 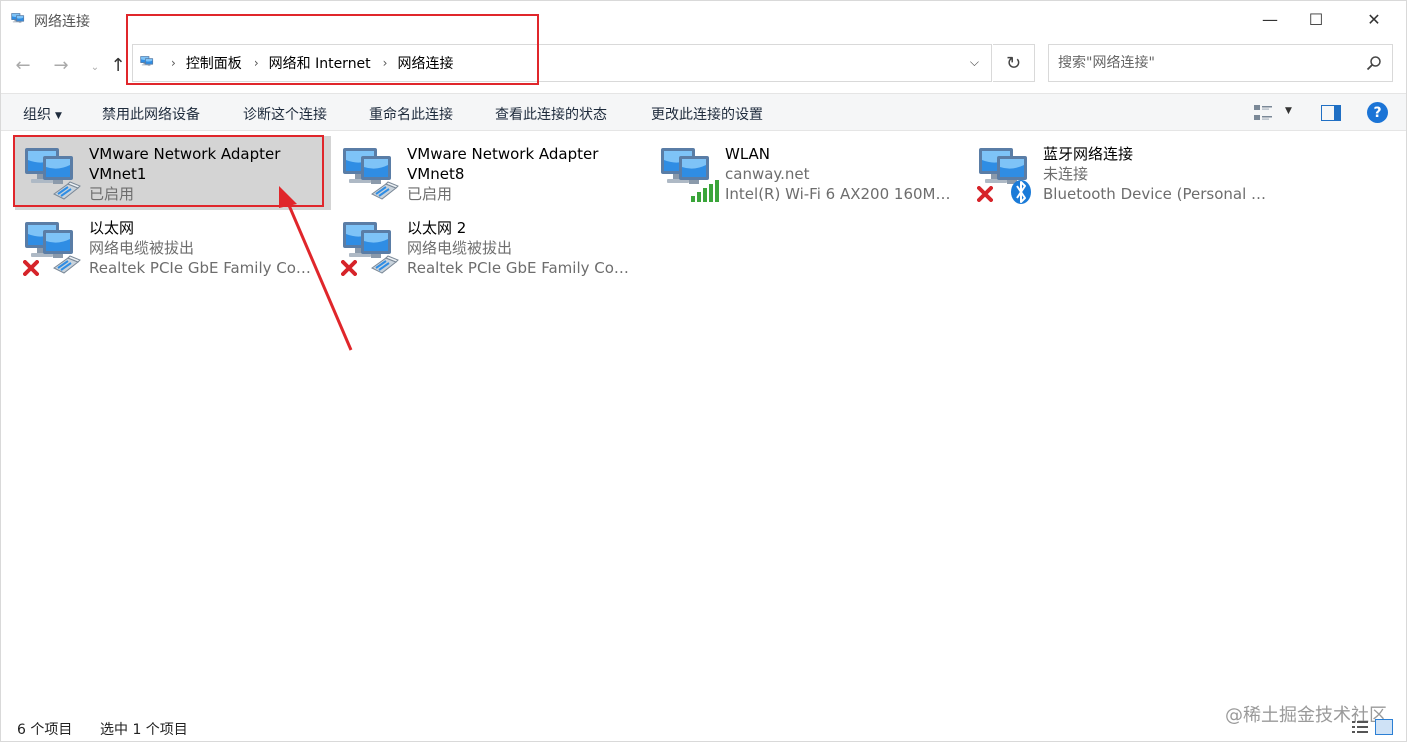 What do you see at coordinates (1014, 63) in the screenshot?
I see `refresh-icon: ↻` at bounding box center [1014, 63].